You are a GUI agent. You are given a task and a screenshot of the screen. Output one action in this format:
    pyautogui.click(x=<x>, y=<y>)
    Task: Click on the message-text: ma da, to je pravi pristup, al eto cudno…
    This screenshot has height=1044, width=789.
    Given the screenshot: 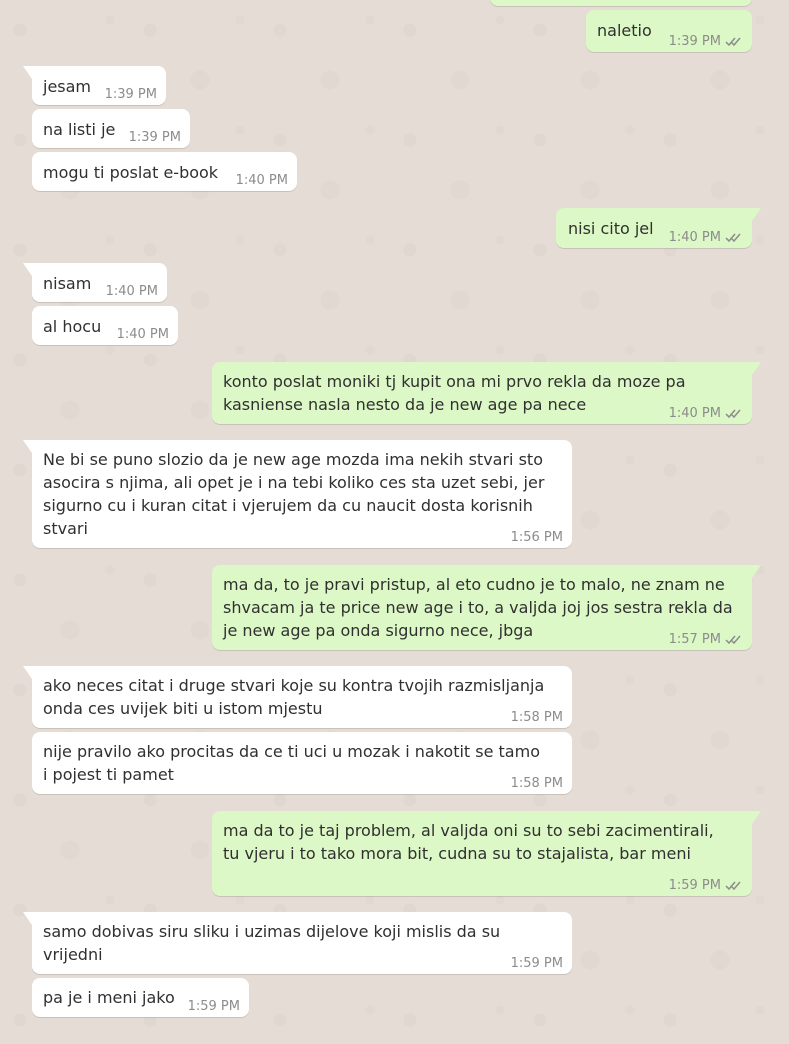 What is the action you would take?
    pyautogui.click(x=478, y=607)
    